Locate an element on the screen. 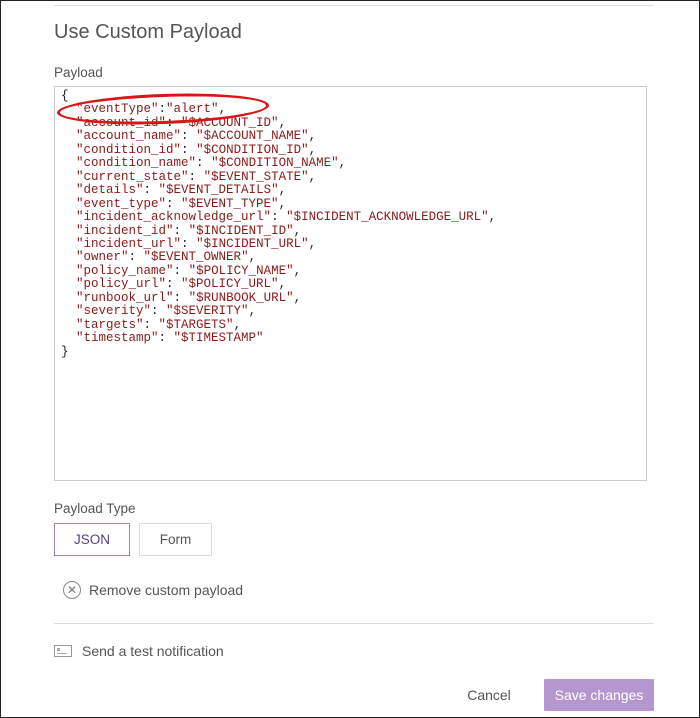  payload-key: "incident_url" is located at coordinates (129, 243).